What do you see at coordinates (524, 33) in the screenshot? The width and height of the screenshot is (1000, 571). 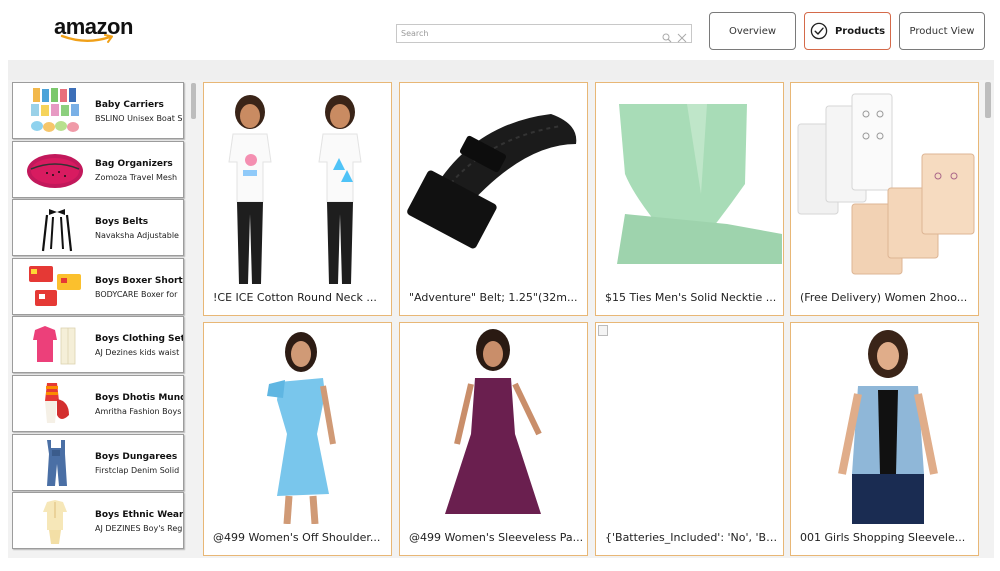 I see `search-input` at bounding box center [524, 33].